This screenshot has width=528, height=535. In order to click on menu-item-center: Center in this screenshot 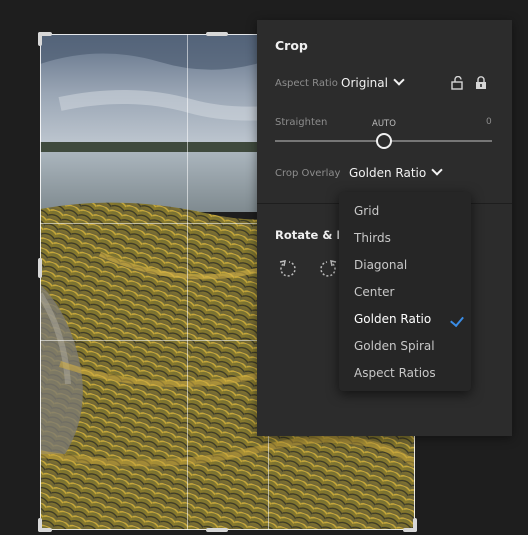, I will do `click(405, 292)`.